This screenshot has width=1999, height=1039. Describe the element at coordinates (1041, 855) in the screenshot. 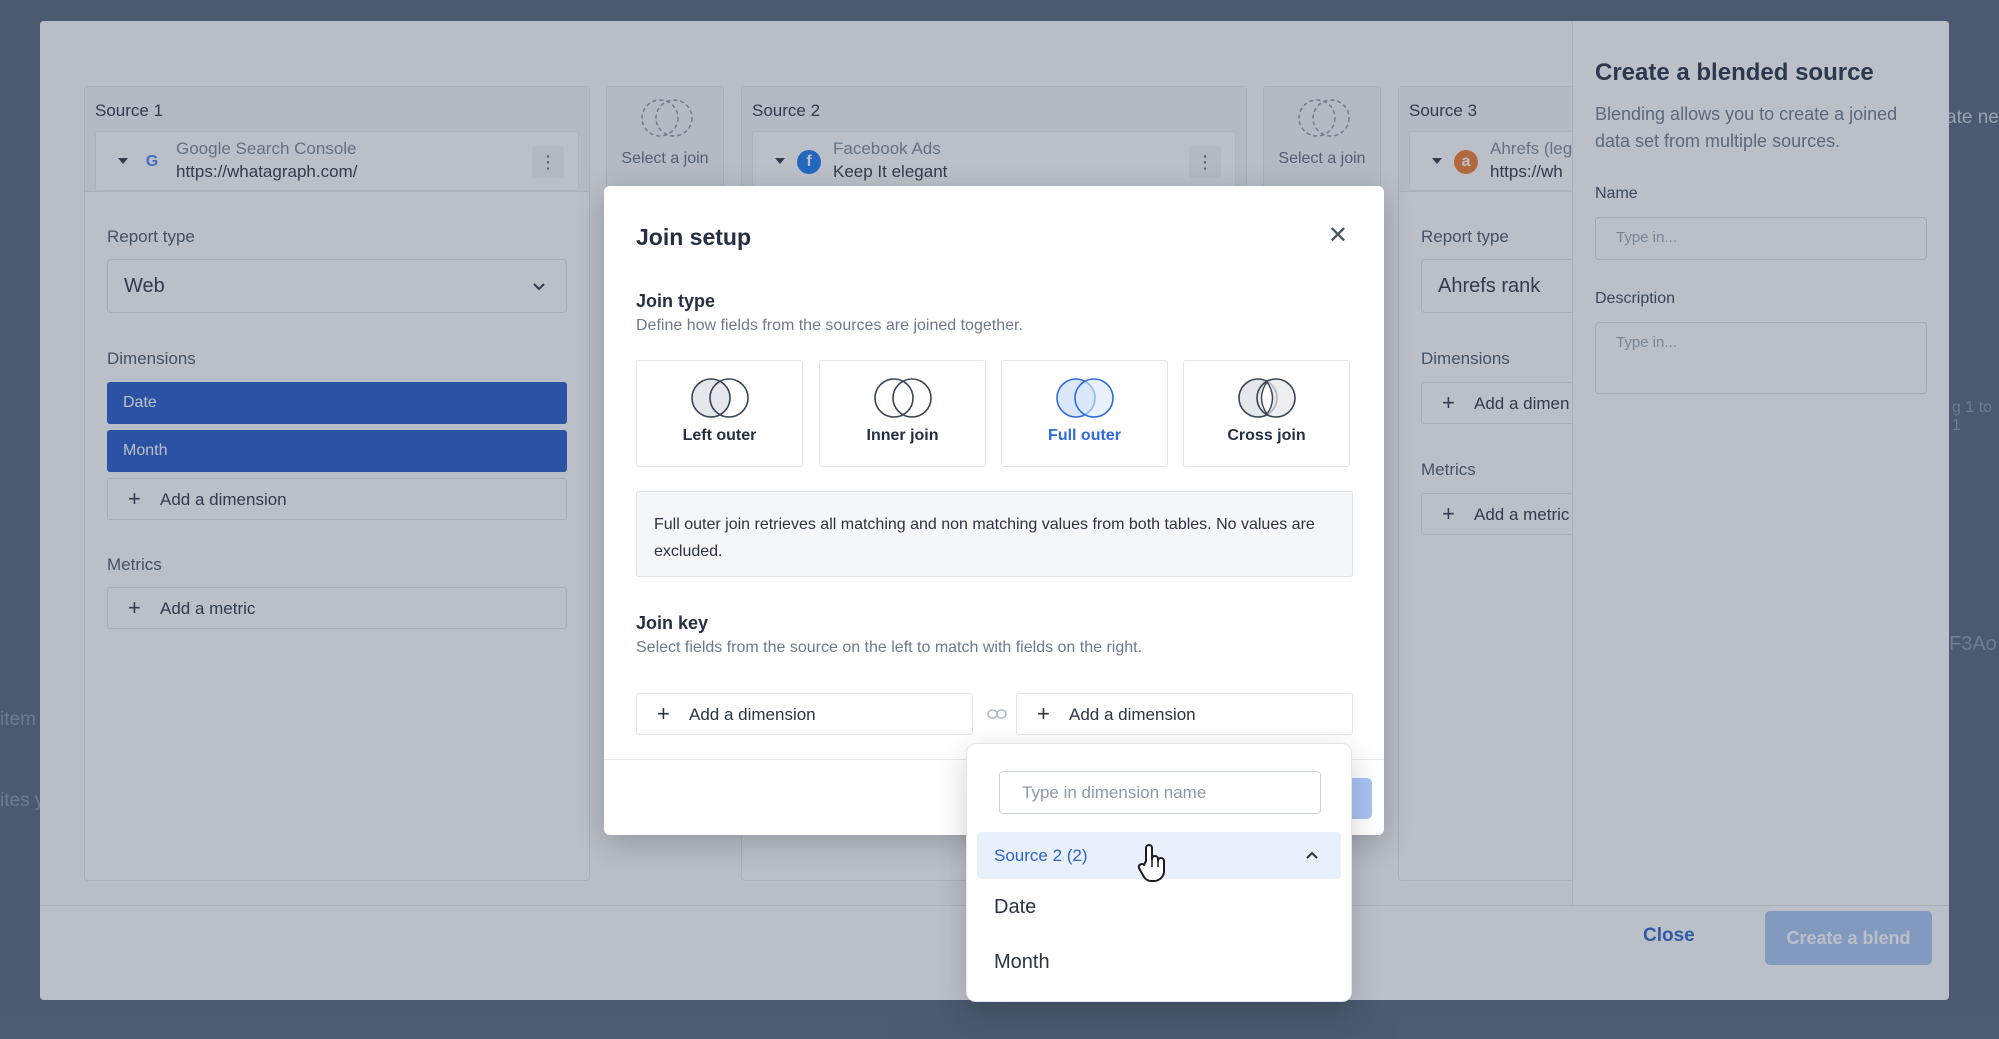

I see `group-label: Source 2 (2)` at that location.